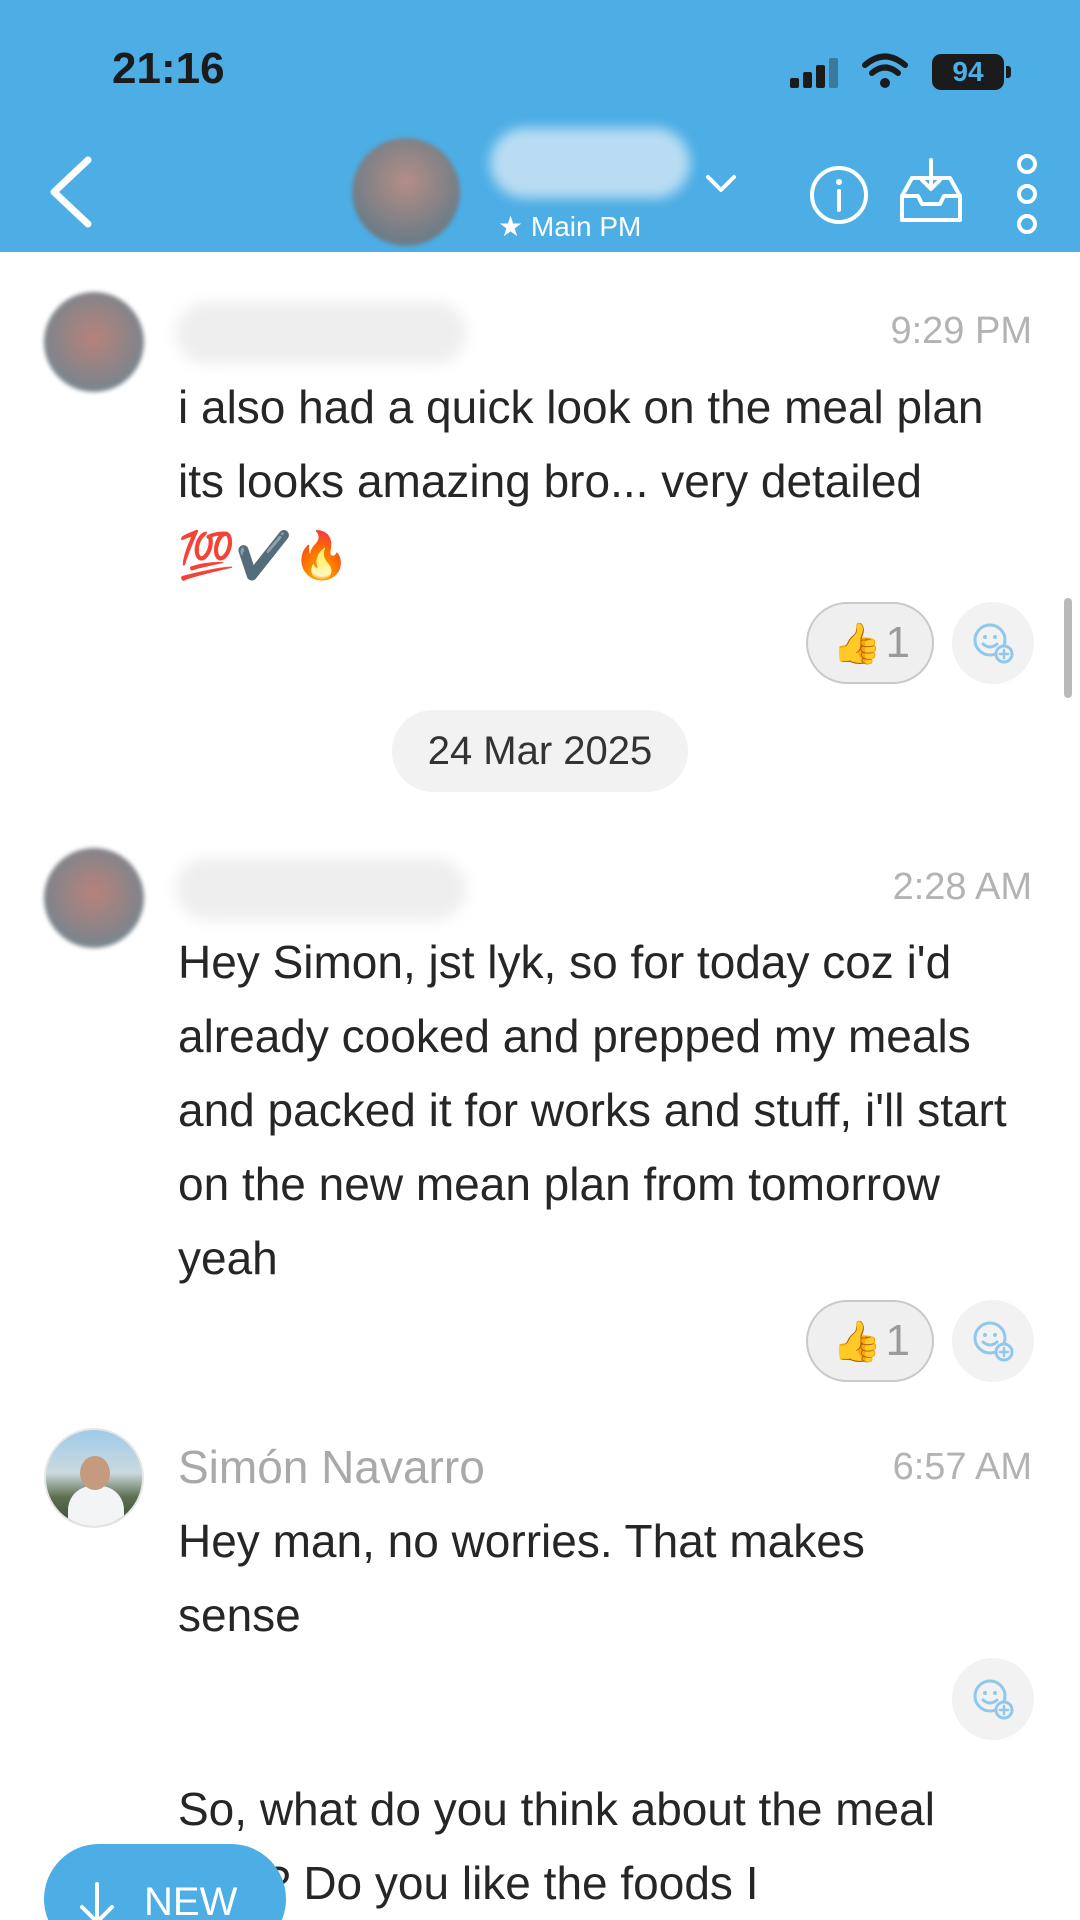 The height and width of the screenshot is (1920, 1080). I want to click on conversation-subtitle: ★ Main PM, so click(570, 226).